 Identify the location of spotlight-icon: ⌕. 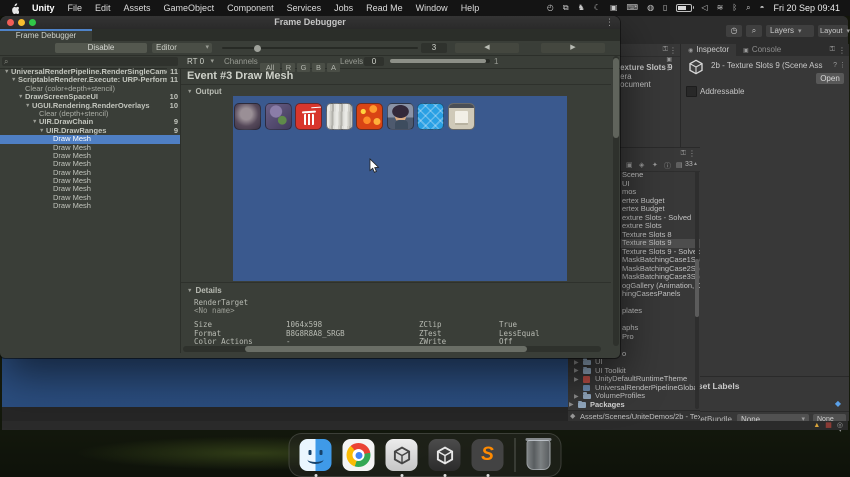
(748, 8).